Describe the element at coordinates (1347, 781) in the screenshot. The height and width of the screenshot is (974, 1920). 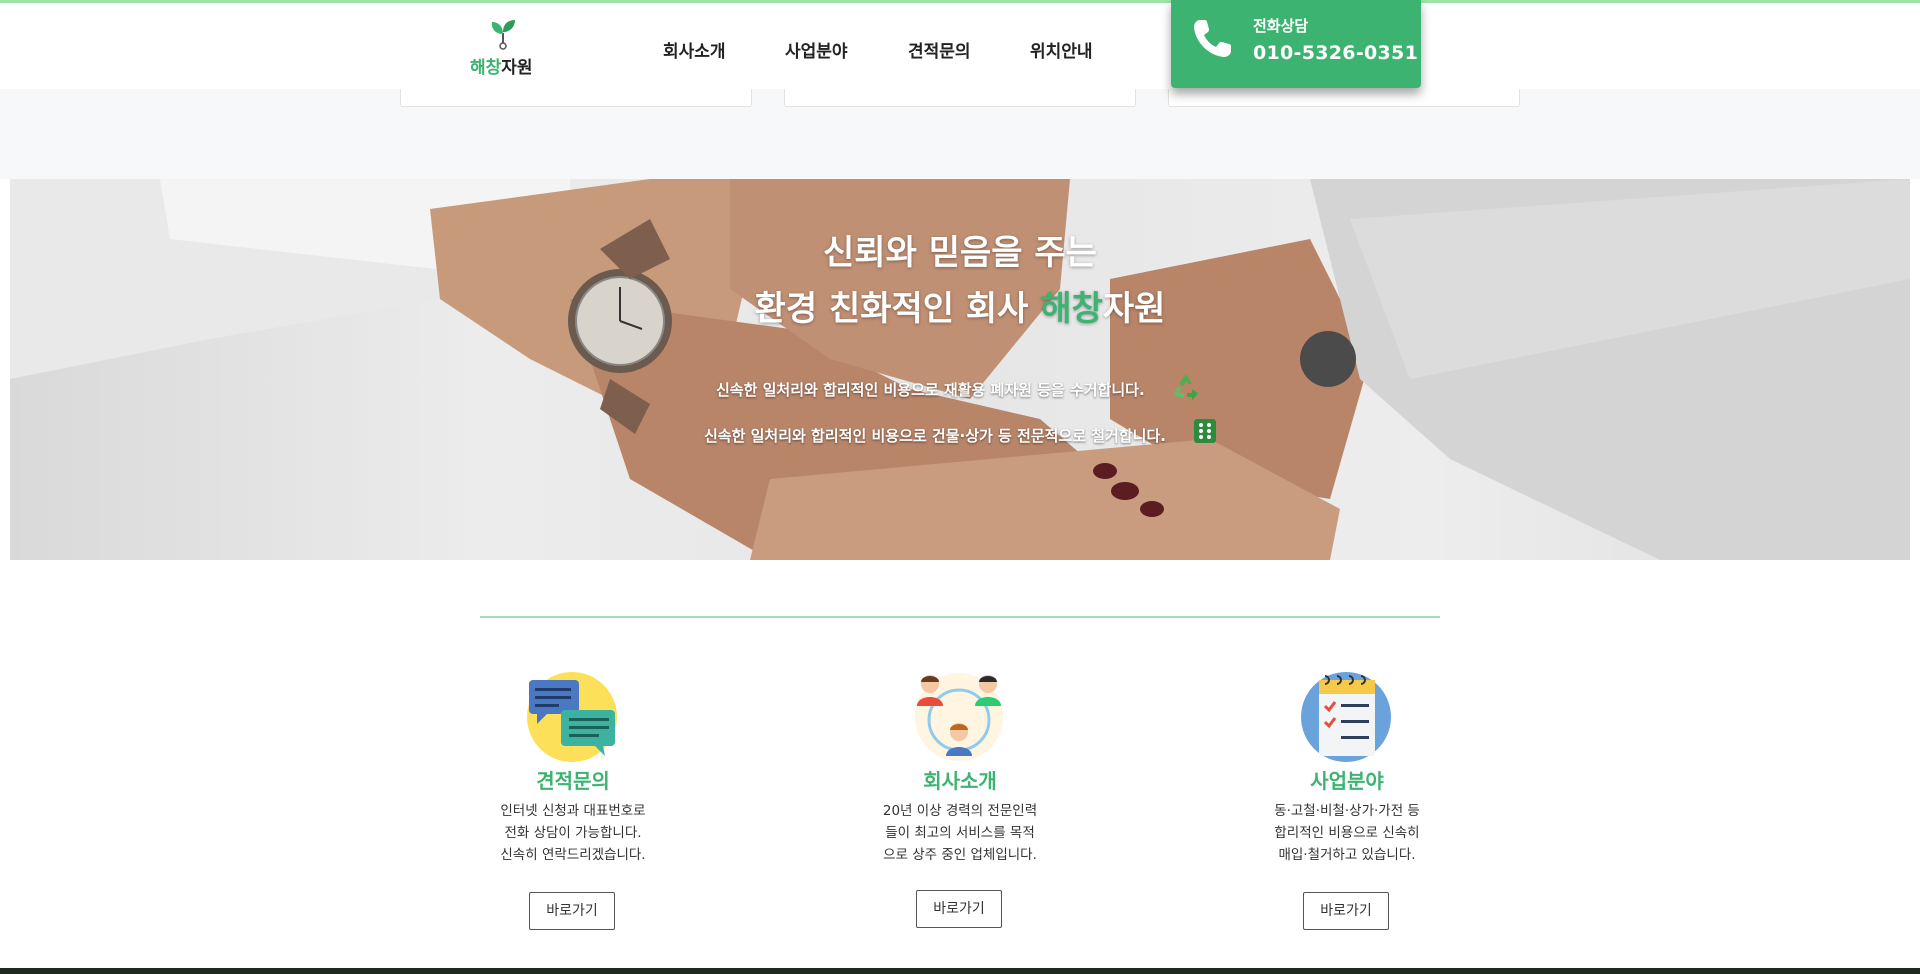
I see `feature-title: 사업분야` at that location.